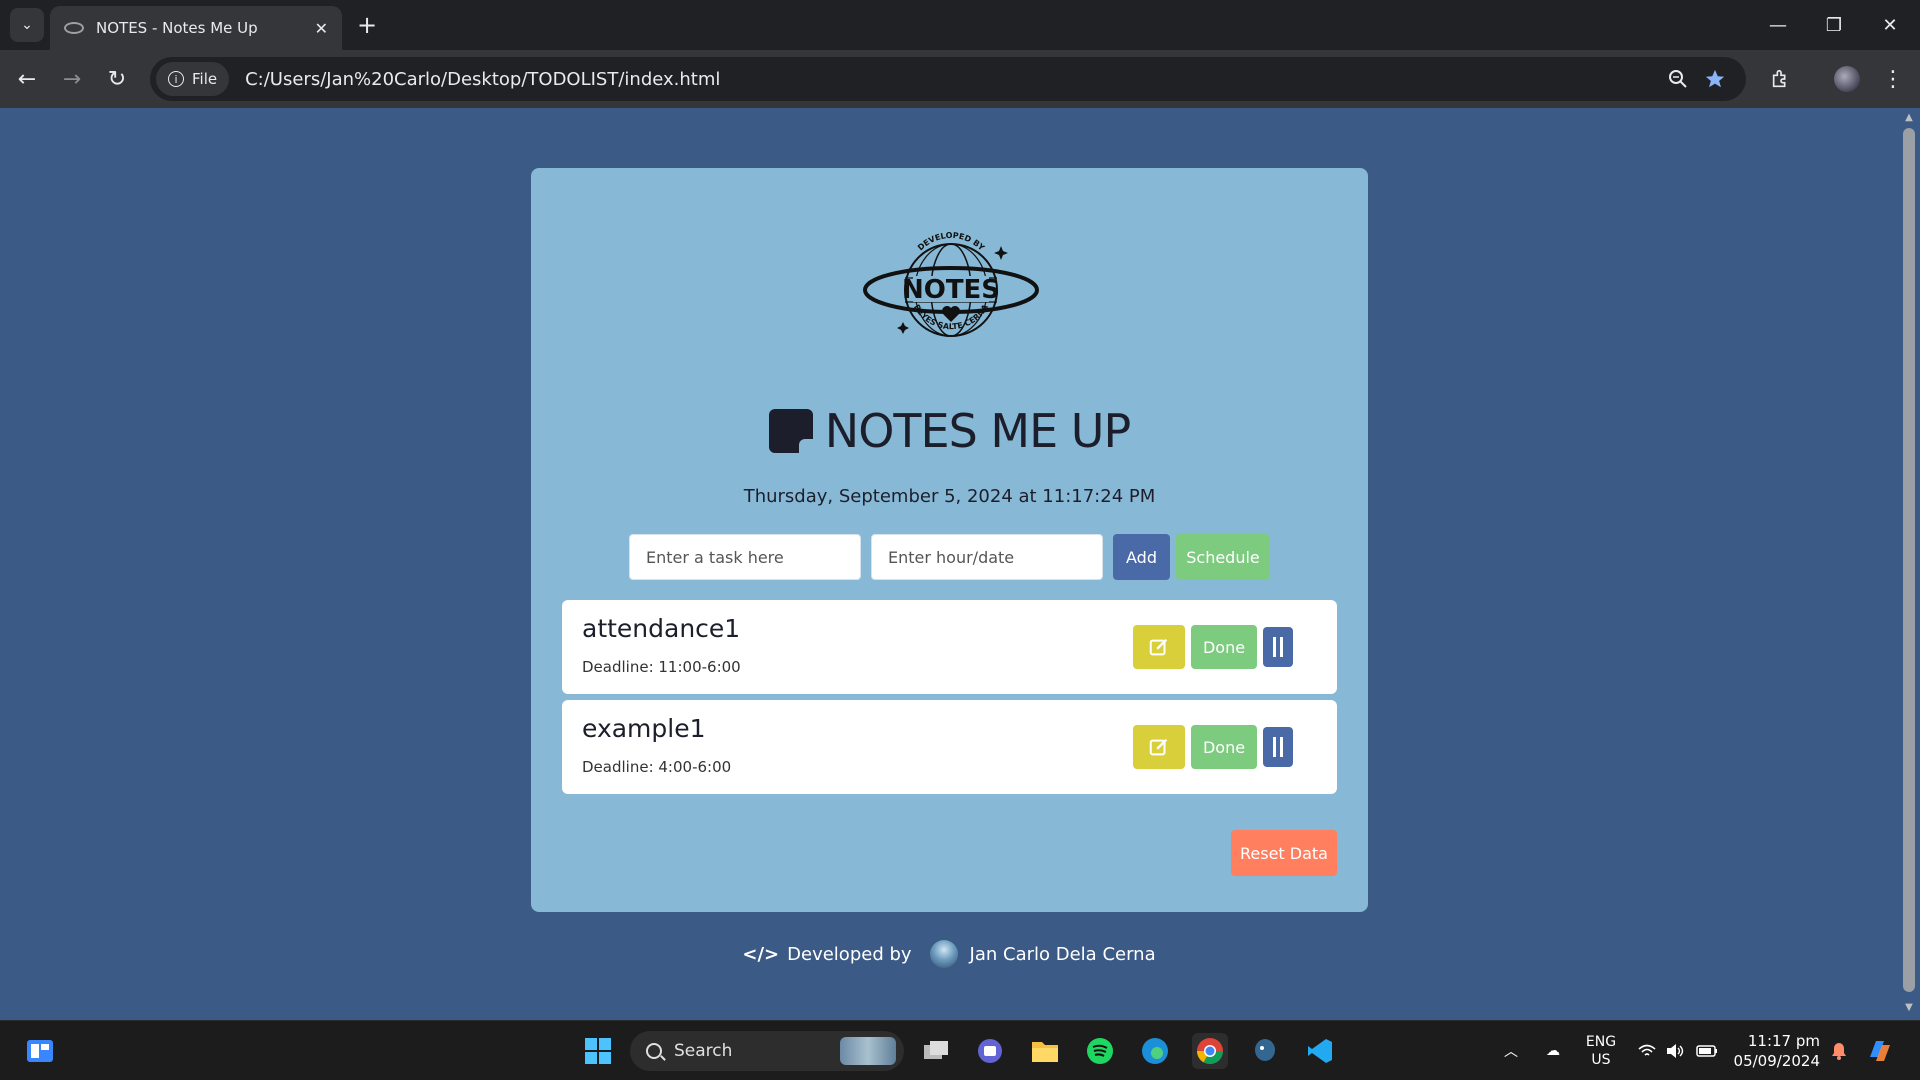 This screenshot has width=1920, height=1080. What do you see at coordinates (1783, 1041) in the screenshot?
I see `clock-time: 11:17 pm` at bounding box center [1783, 1041].